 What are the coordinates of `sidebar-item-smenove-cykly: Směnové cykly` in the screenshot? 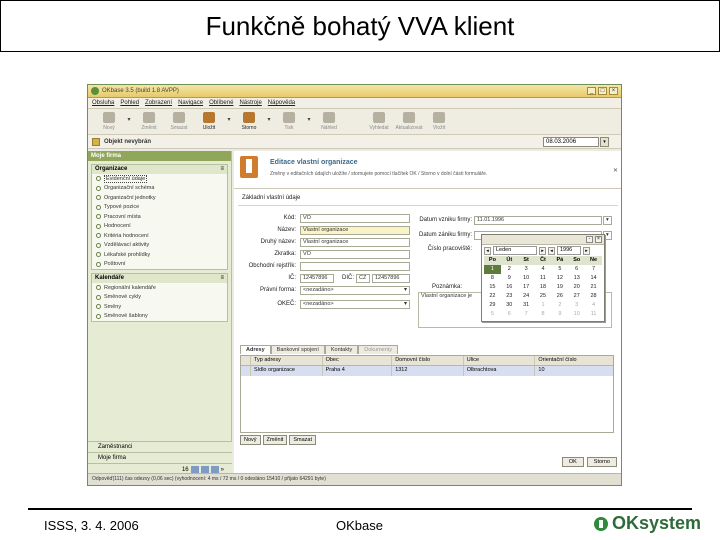 It's located at (159, 298).